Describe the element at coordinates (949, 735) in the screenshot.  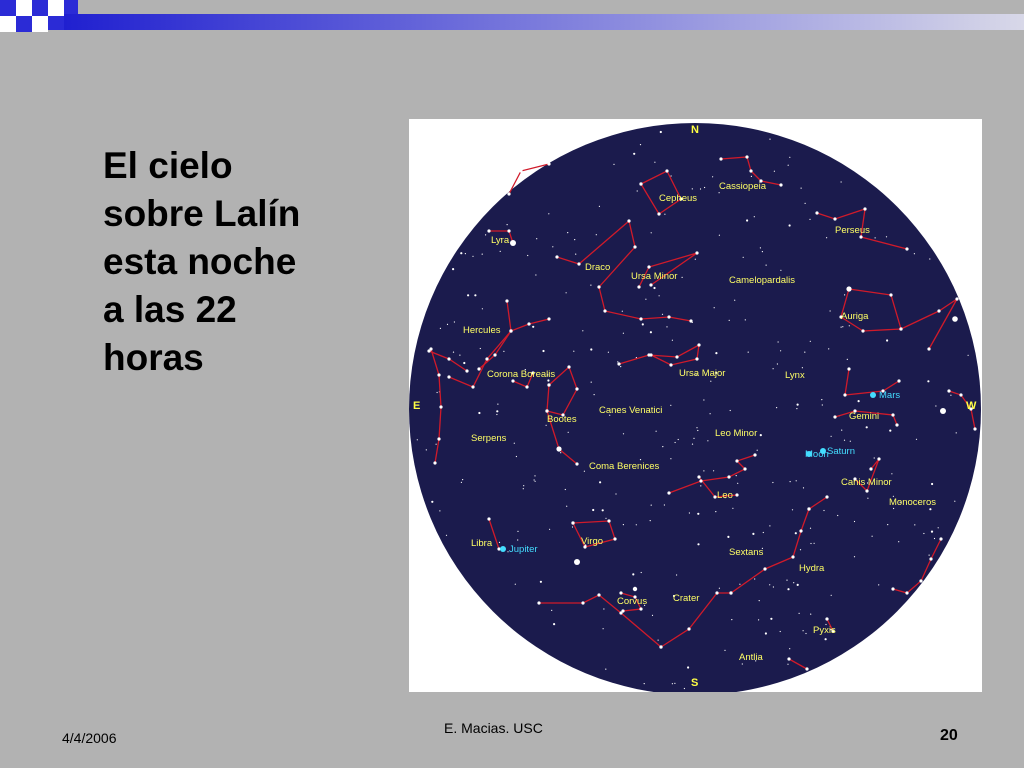
I see `slide-page-number: 20` at that location.